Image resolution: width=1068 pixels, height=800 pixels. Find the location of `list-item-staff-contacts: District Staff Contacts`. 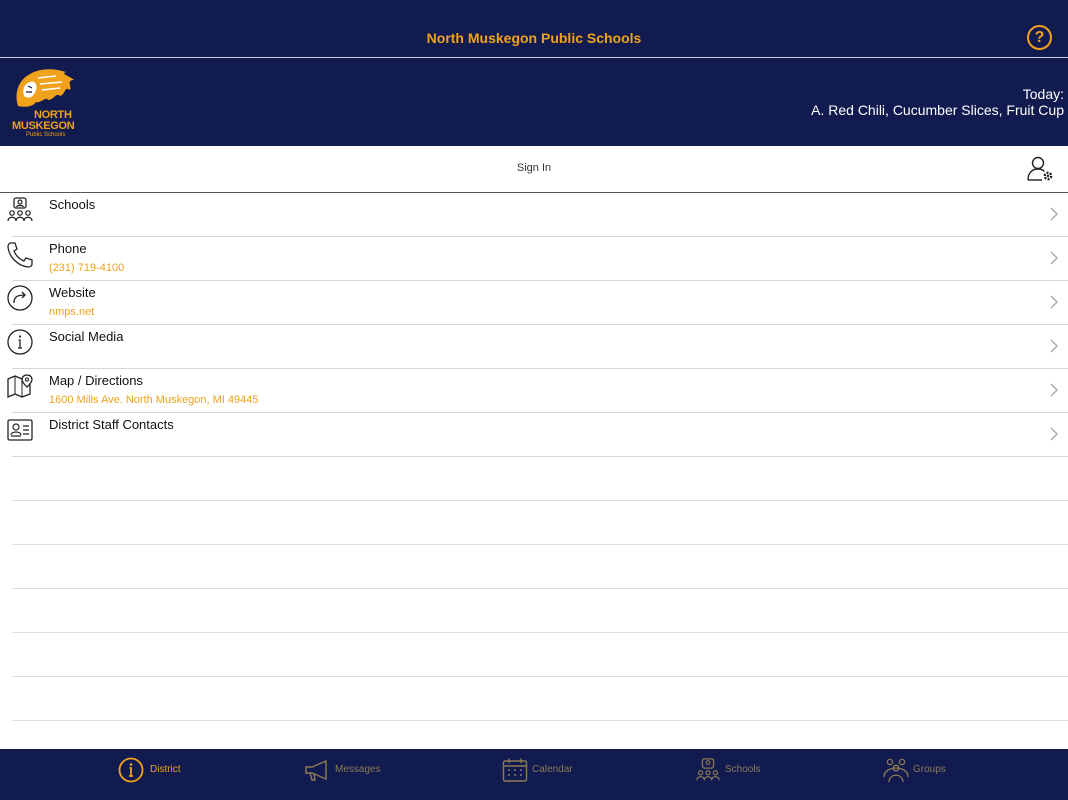

list-item-staff-contacts: District Staff Contacts is located at coordinates (537, 435).